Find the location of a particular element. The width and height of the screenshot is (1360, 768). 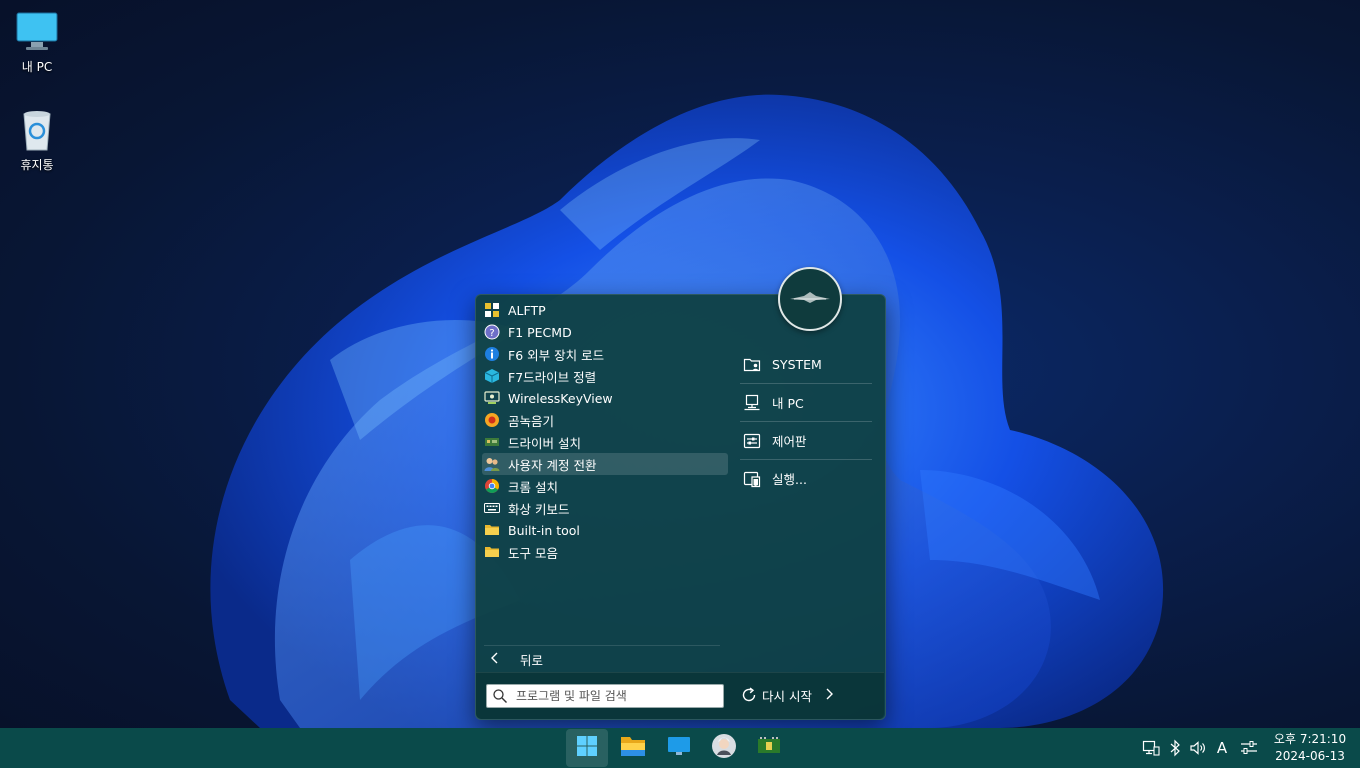

right-item-control-panel: 제어판 is located at coordinates (806, 441).